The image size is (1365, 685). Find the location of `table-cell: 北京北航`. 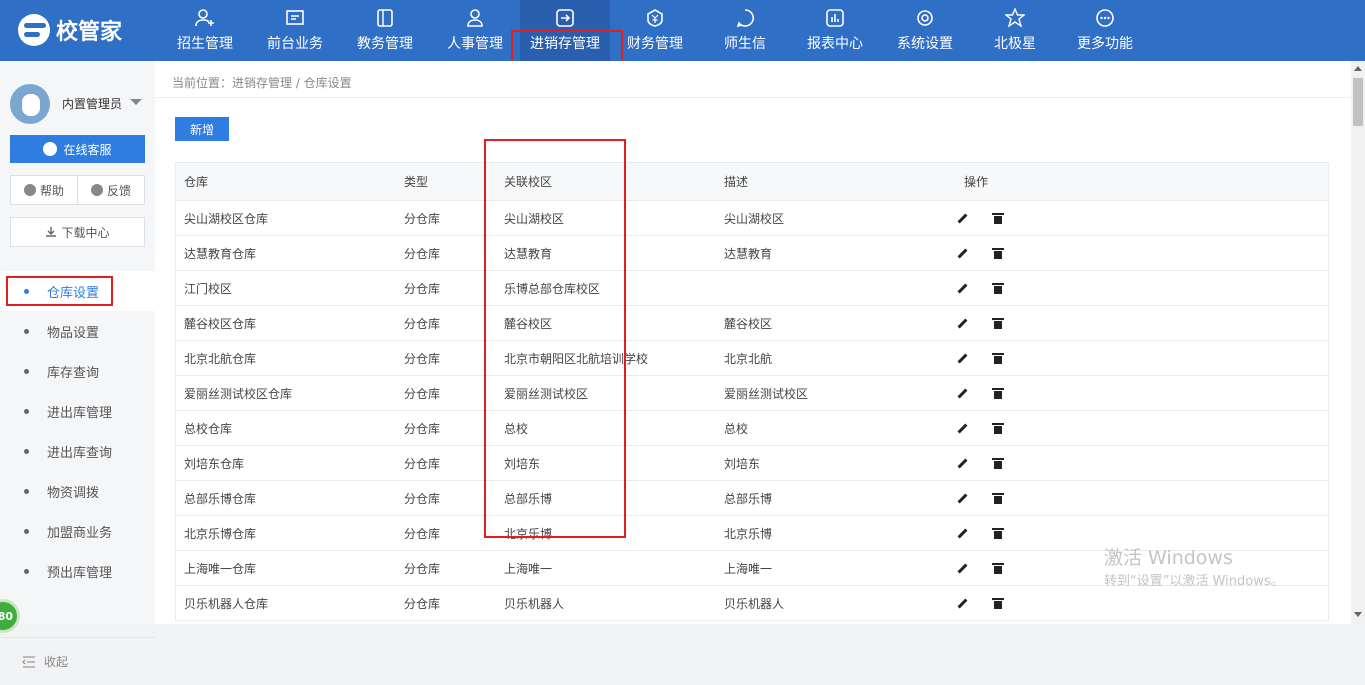

table-cell: 北京北航 is located at coordinates (748, 358).